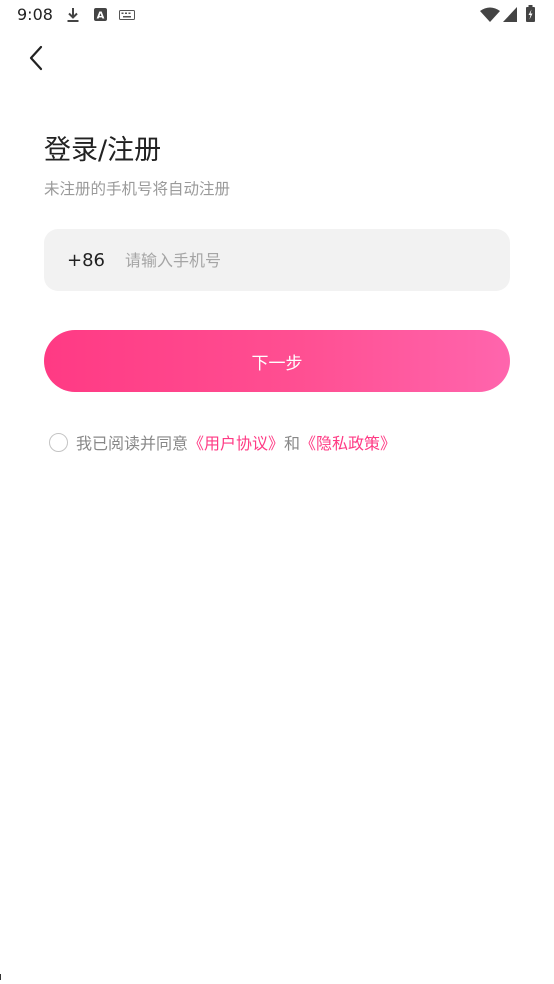  I want to click on status-bar: 9:08 A, so click(277, 15).